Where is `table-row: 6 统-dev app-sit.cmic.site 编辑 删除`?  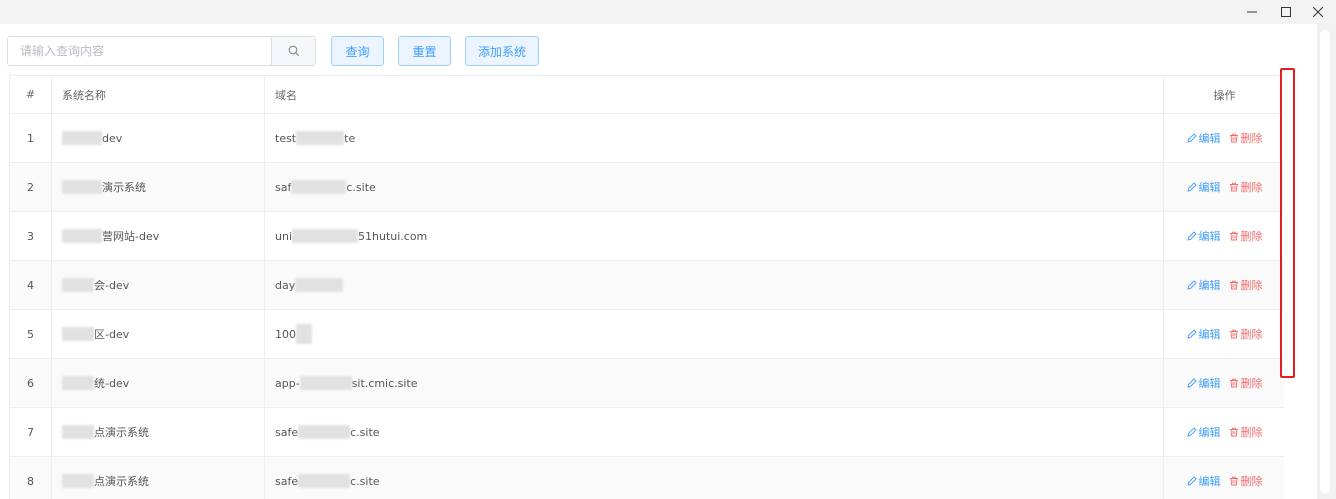 table-row: 6 统-dev app-sit.cmic.site 编辑 删除 is located at coordinates (647, 383).